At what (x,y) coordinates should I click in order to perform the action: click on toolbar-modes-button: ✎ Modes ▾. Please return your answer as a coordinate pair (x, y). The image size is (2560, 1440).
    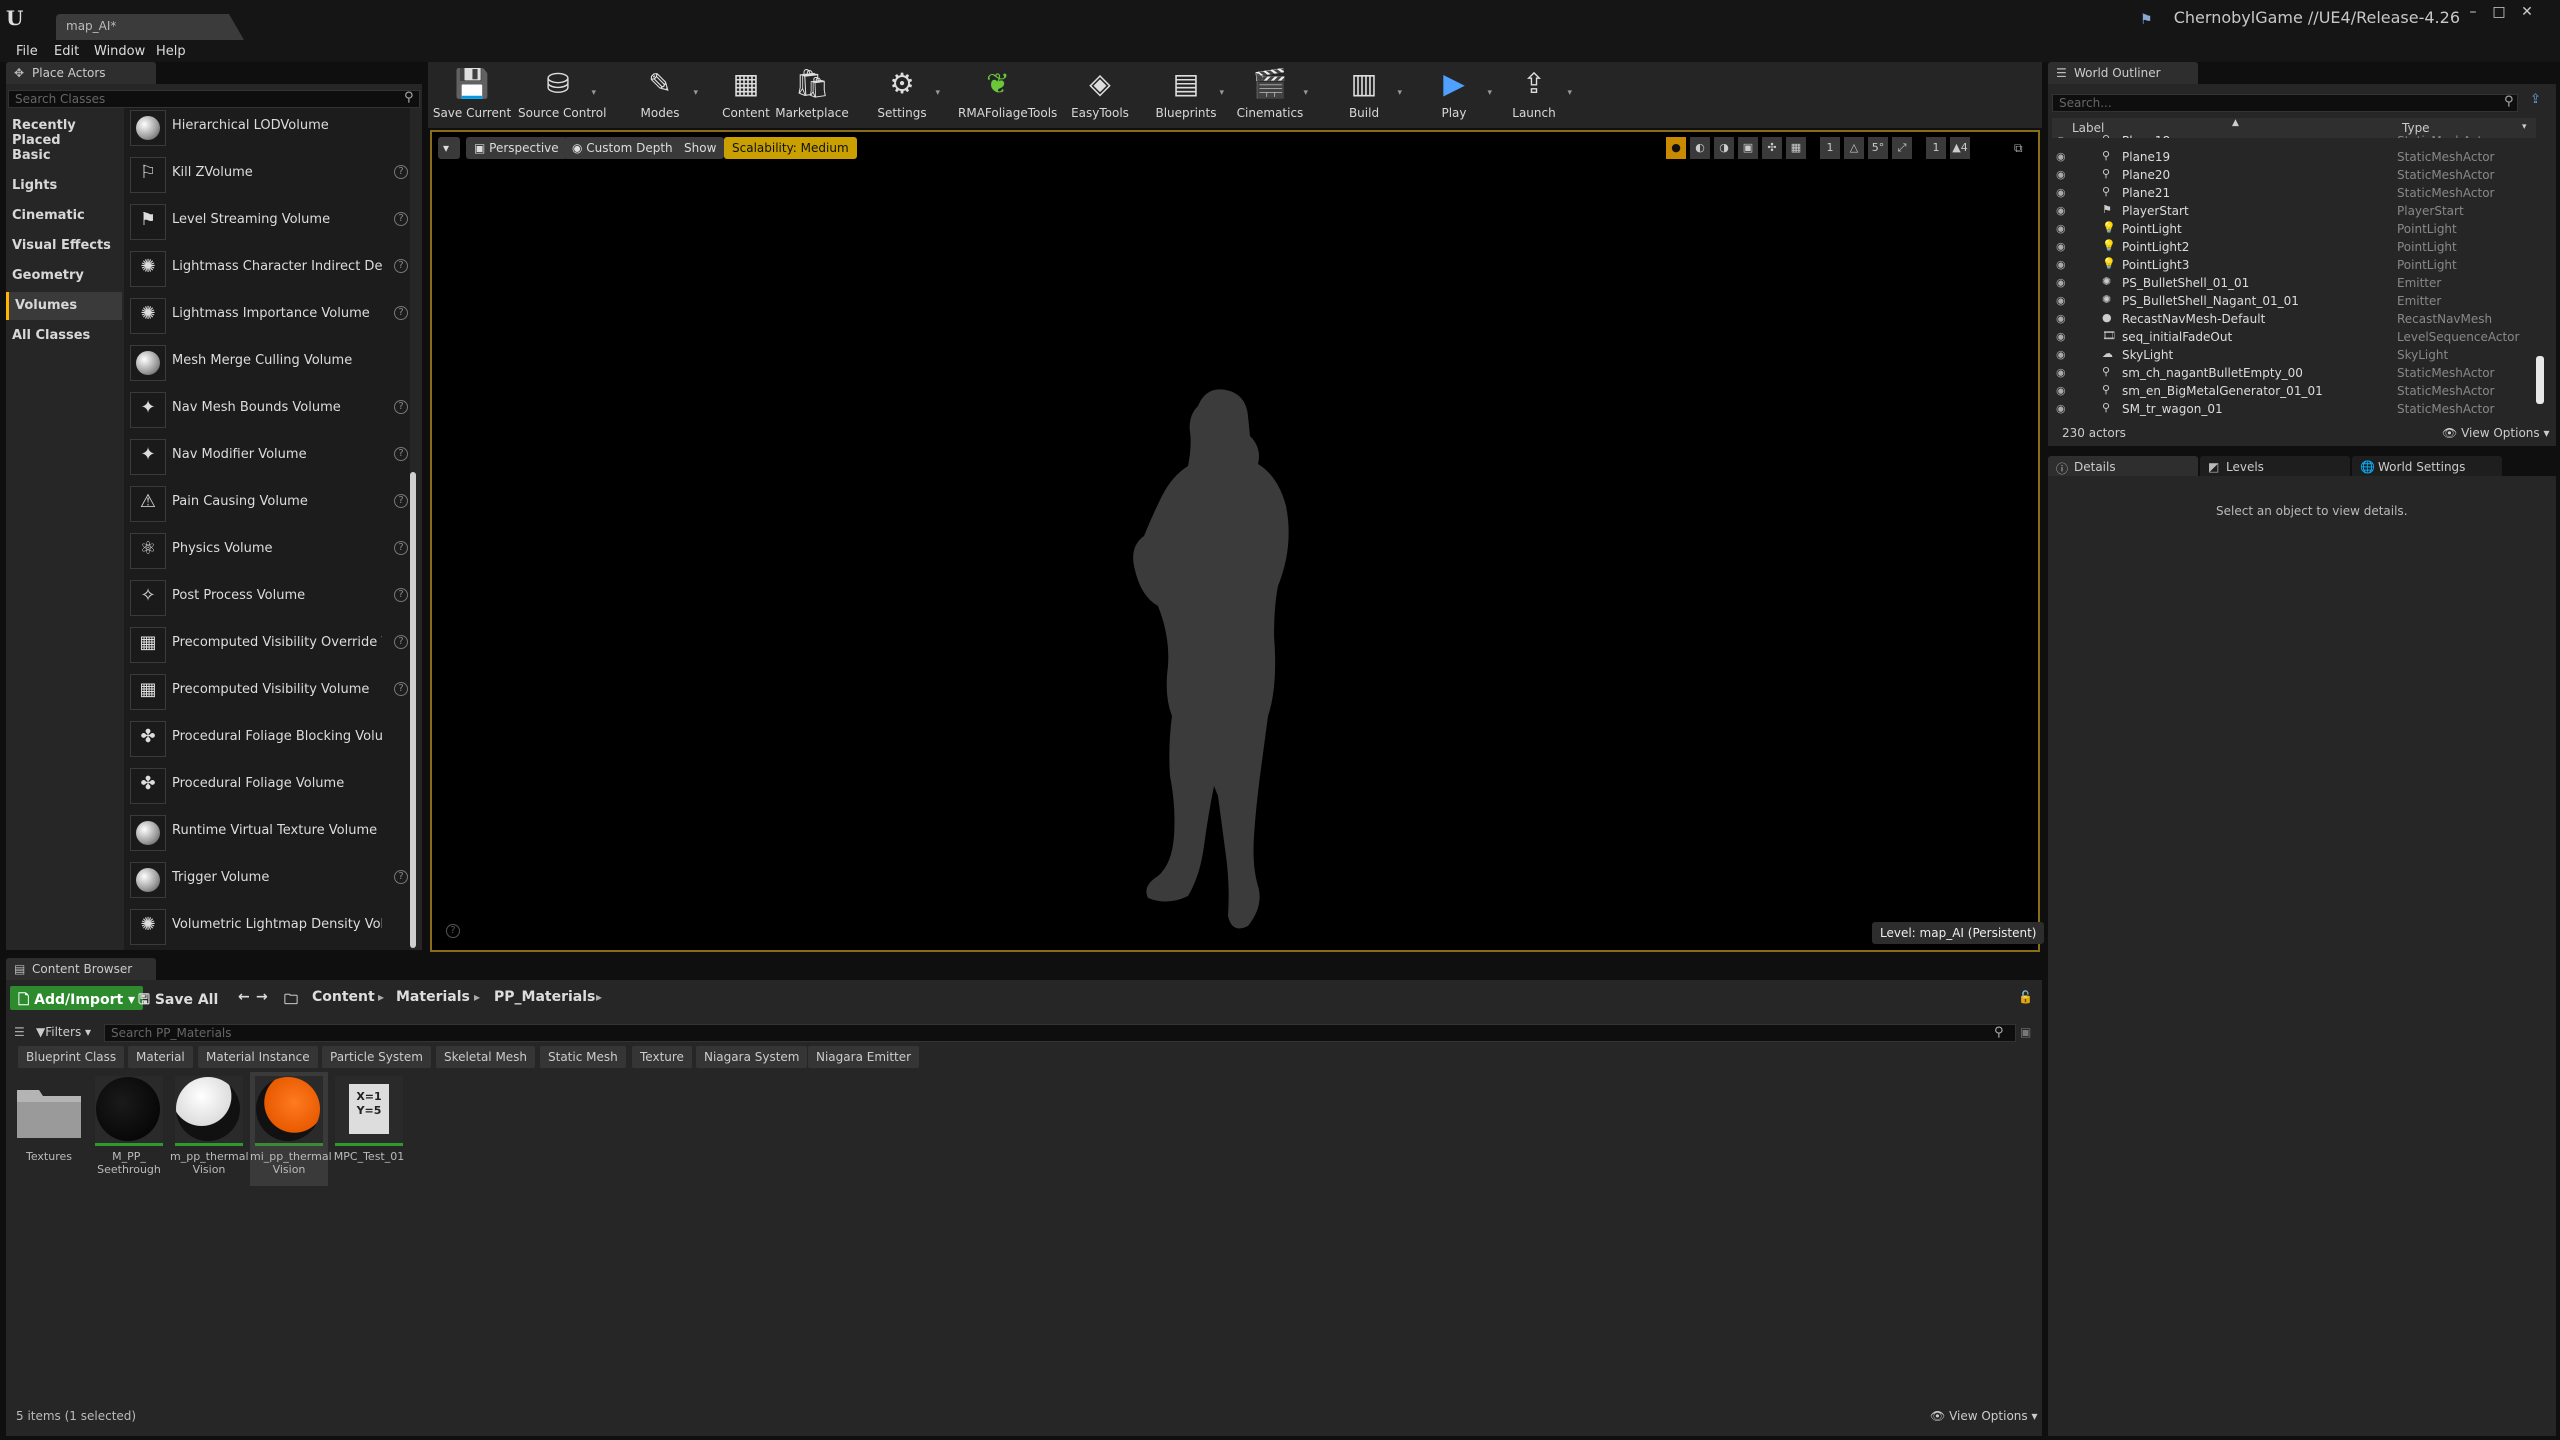
    Looking at the image, I should click on (660, 95).